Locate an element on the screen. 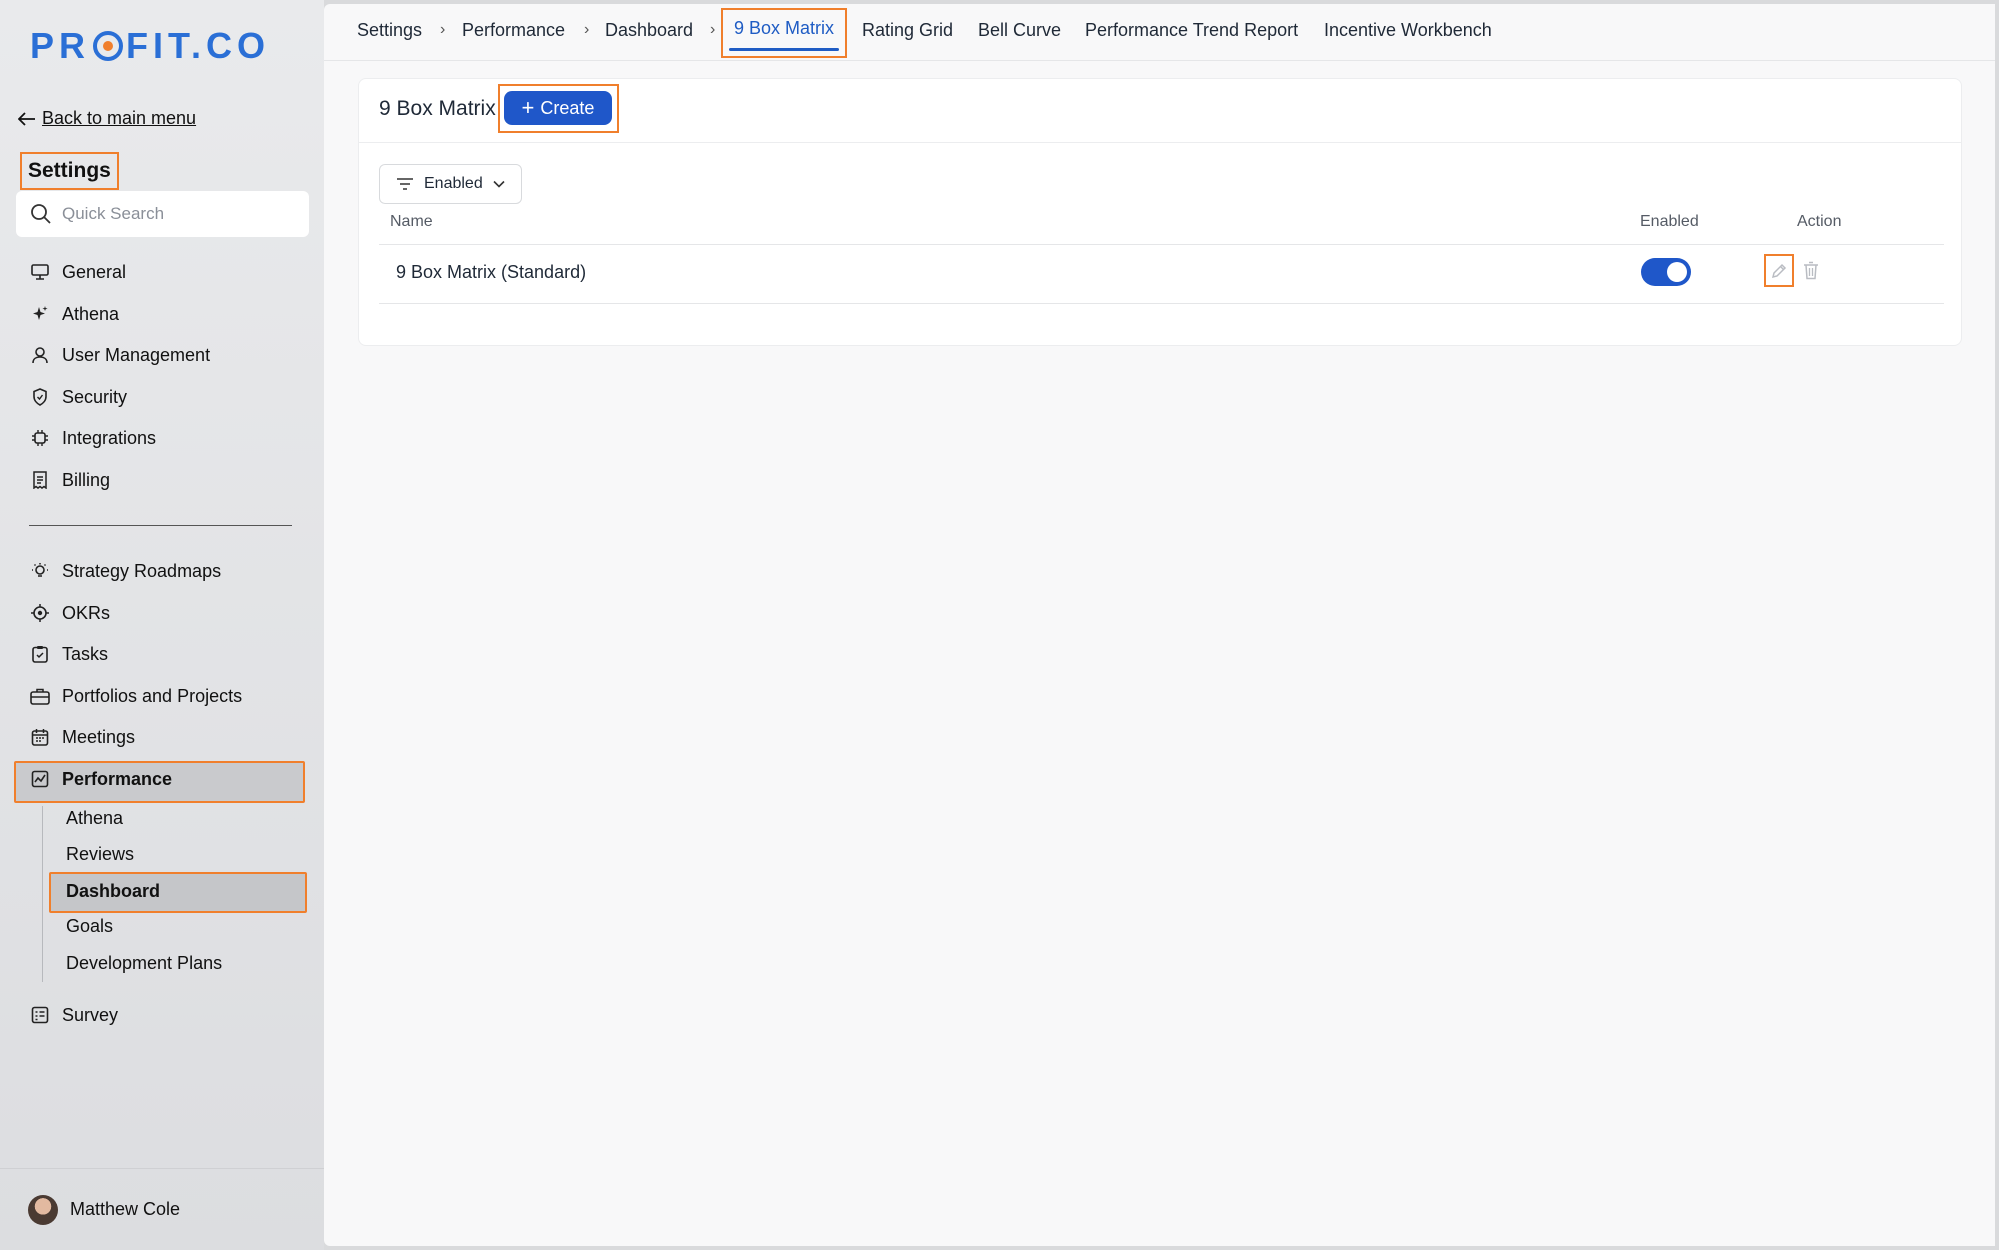 The width and height of the screenshot is (1999, 1250). sidebar-subitem-athena: Athena is located at coordinates (94, 818).